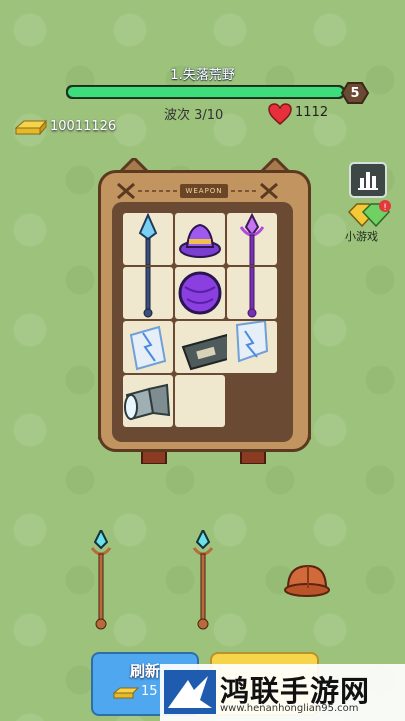 This screenshot has height=721, width=405. What do you see at coordinates (194, 115) in the screenshot?
I see `wave-counter: 波次 3/10` at bounding box center [194, 115].